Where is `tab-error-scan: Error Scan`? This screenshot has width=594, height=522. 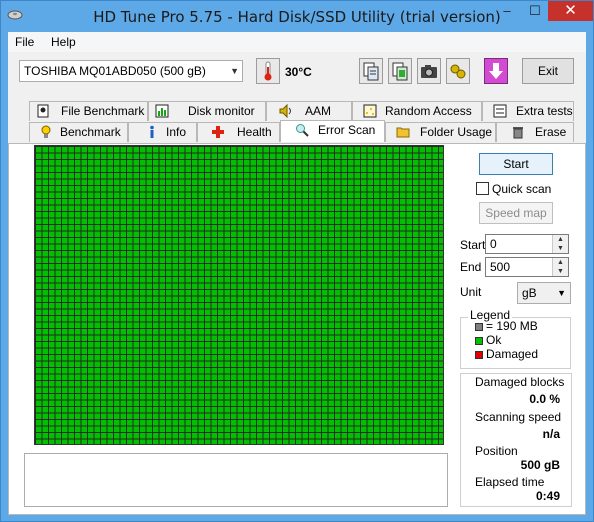
tab-error-scan: Error Scan is located at coordinates (332, 131).